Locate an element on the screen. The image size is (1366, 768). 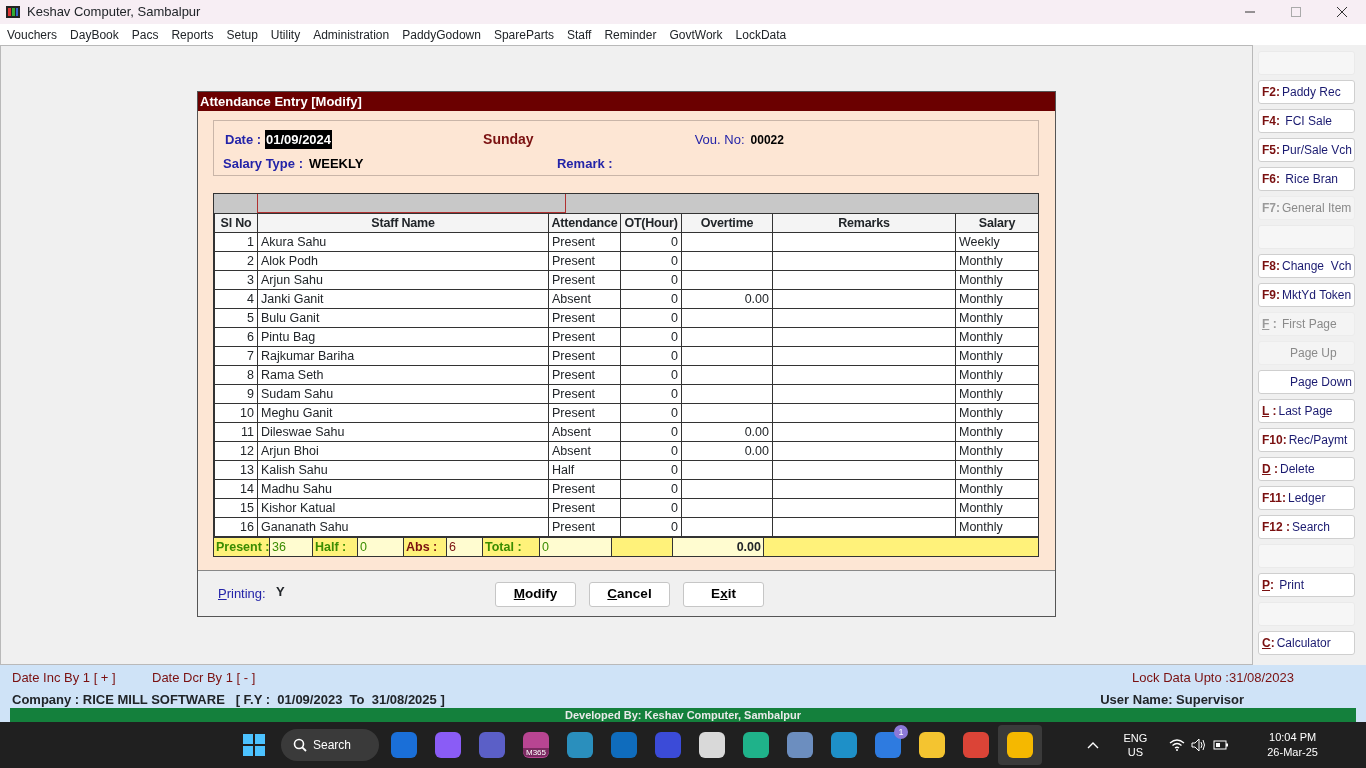
wifi-icon is located at coordinates (1177, 745).